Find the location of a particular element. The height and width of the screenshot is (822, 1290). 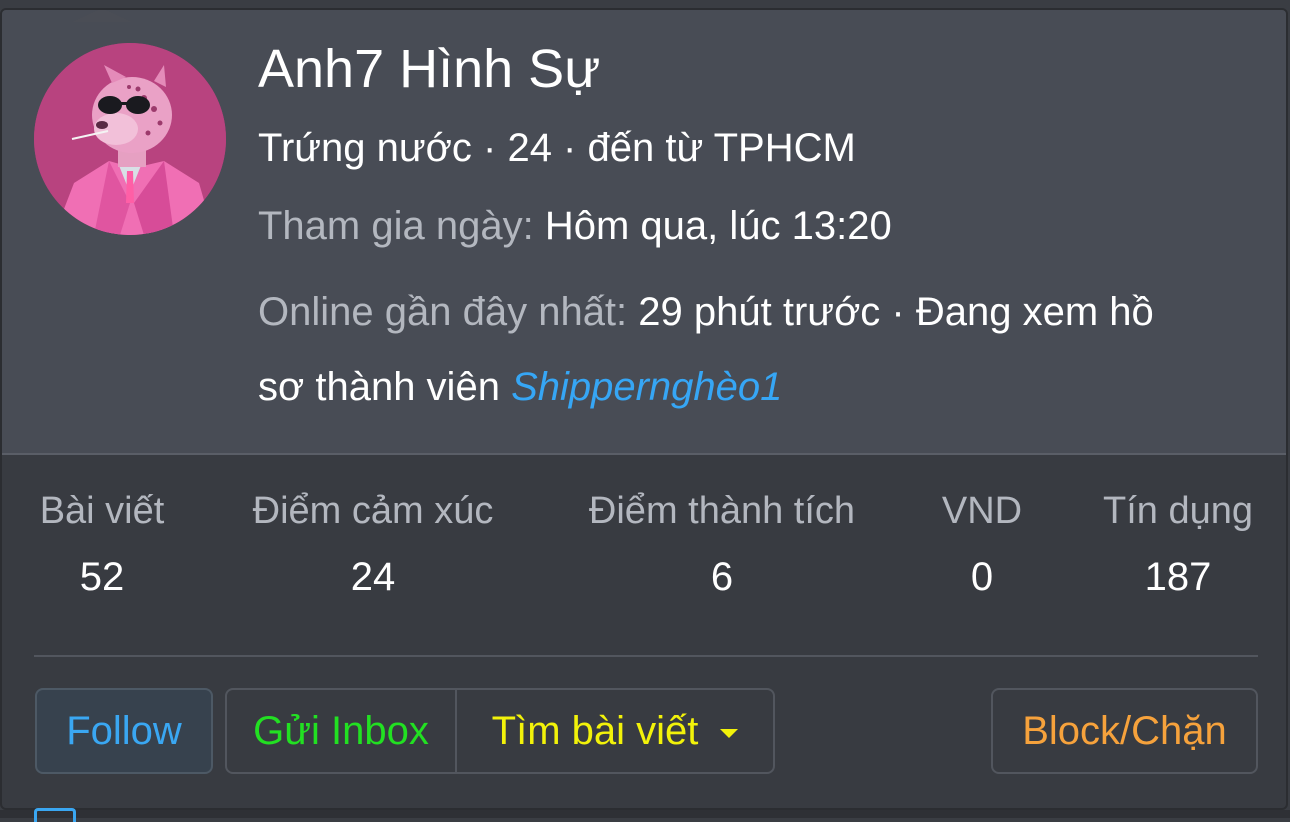

checkbox-icon is located at coordinates (55, 815).